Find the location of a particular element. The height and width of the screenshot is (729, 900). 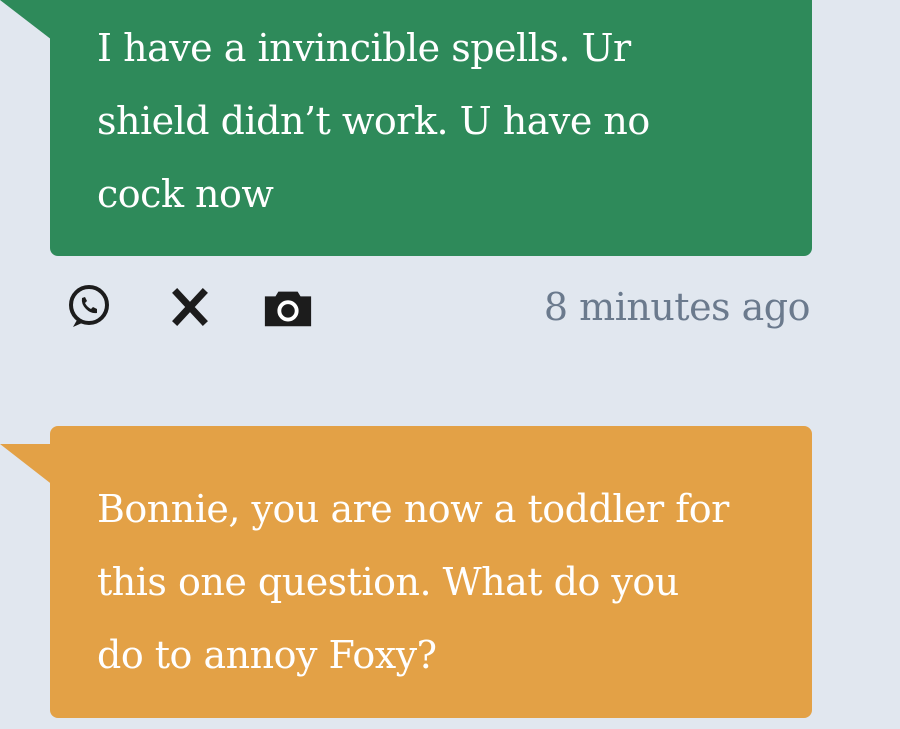

message-line: I have a invincible spells. Ur is located at coordinates (364, 48).